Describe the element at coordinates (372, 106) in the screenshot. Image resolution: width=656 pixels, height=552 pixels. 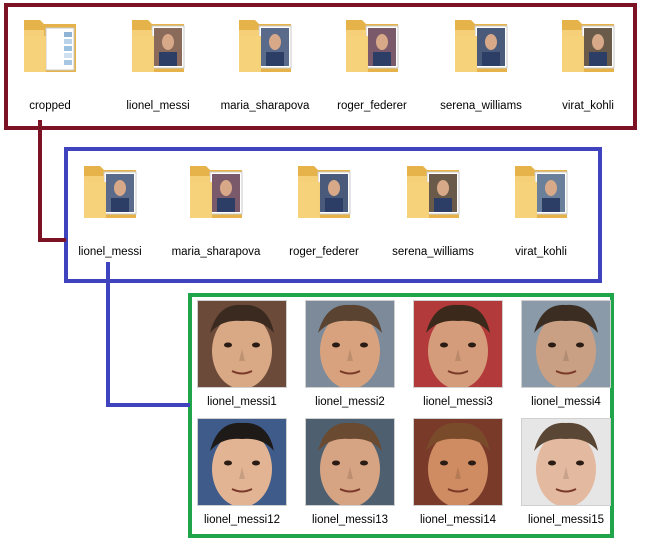
I see `folder-roger-federer-label: roger_federer` at that location.